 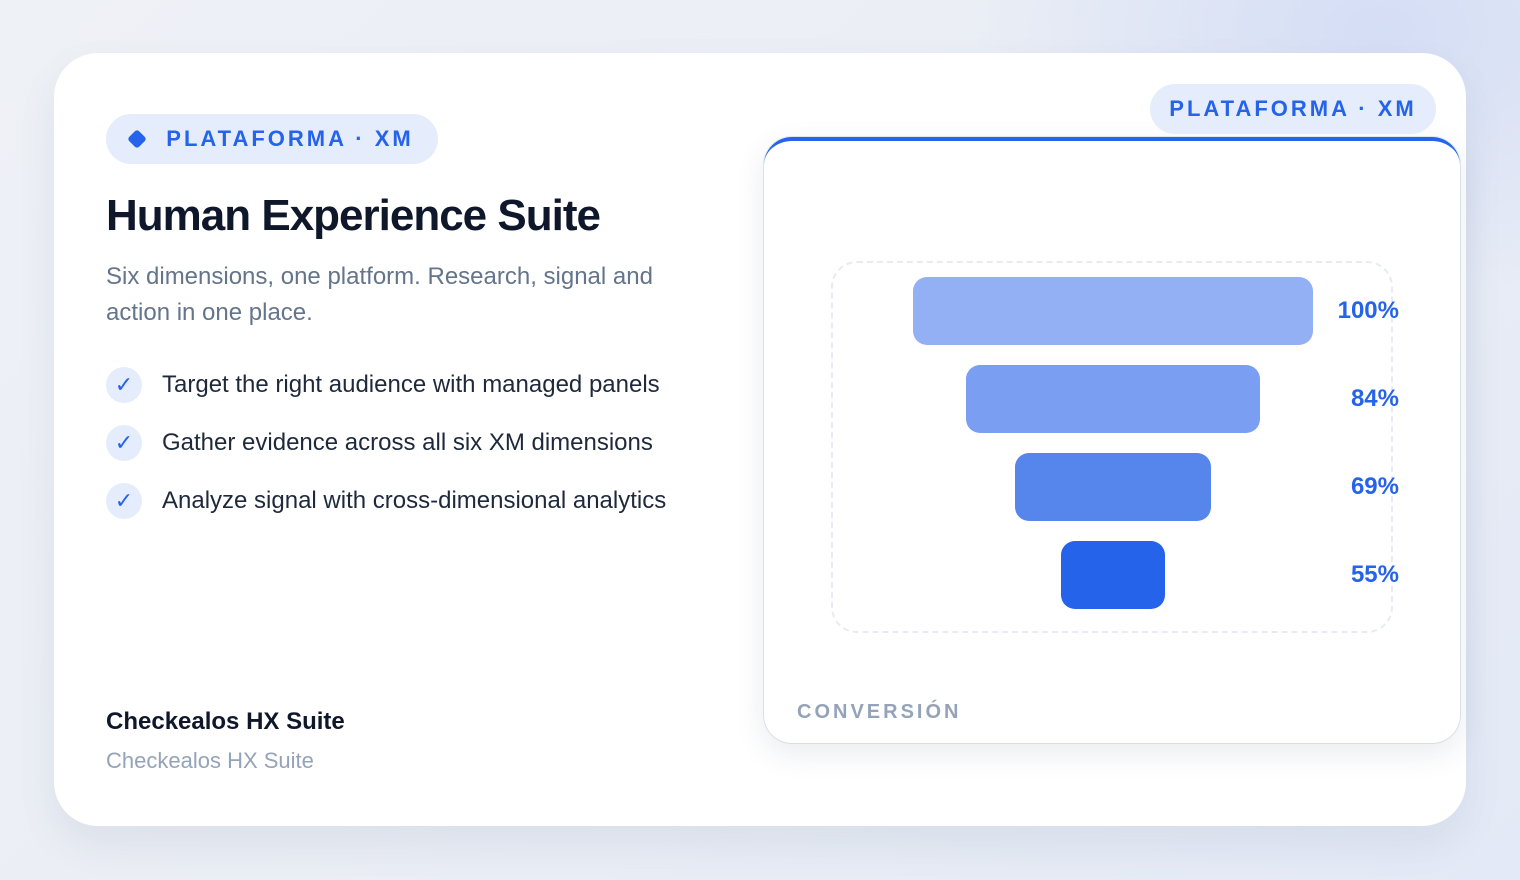 I want to click on diamond-icon, so click(x=137, y=139).